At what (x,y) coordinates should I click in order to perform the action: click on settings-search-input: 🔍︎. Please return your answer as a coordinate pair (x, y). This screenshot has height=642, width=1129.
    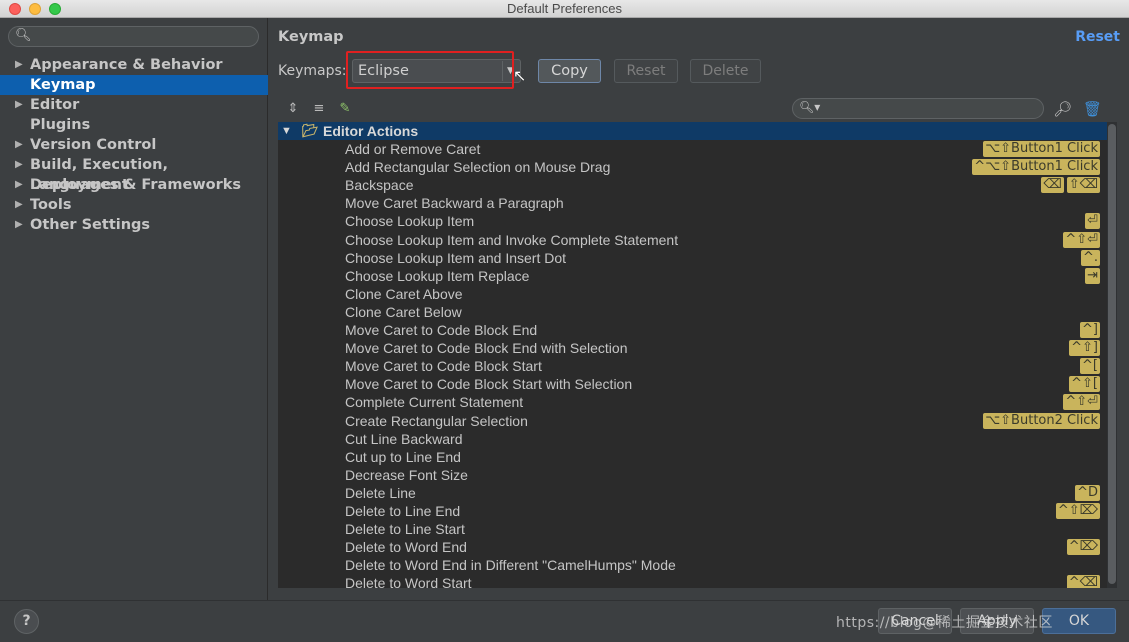
    Looking at the image, I should click on (133, 36).